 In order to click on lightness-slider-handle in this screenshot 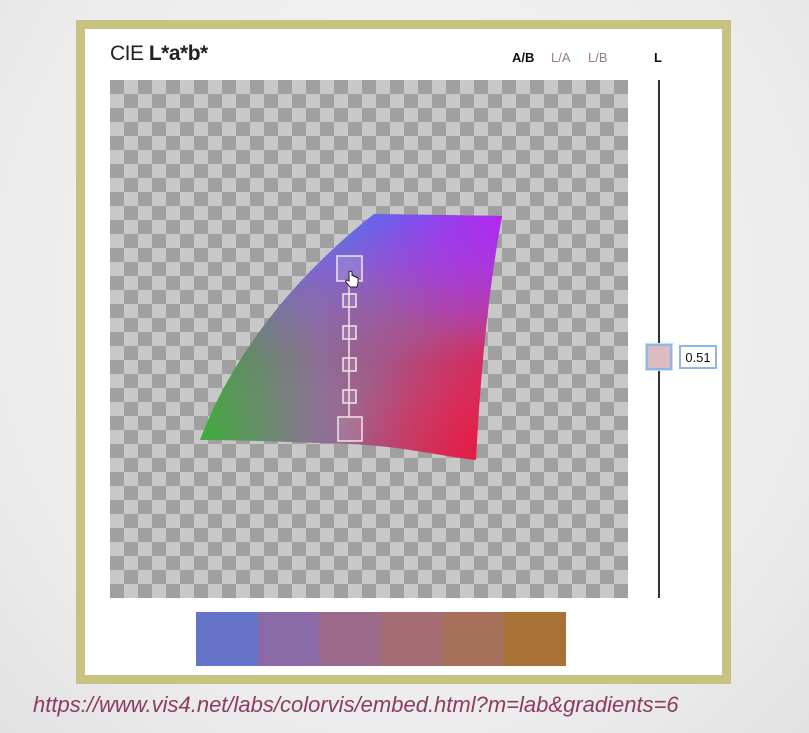, I will do `click(659, 357)`.